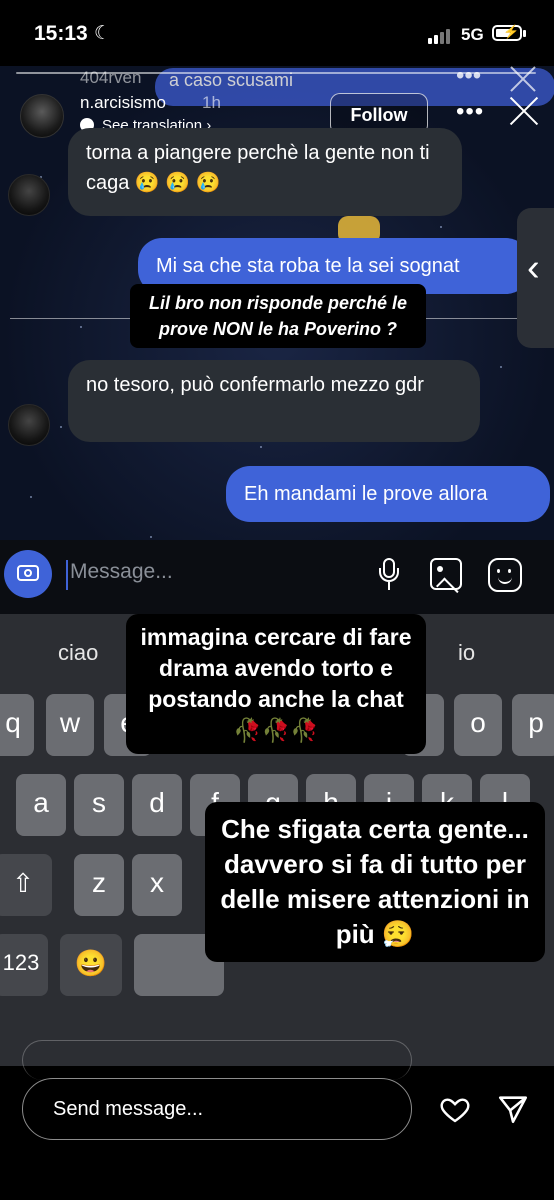  I want to click on close-icon, so click(524, 110).